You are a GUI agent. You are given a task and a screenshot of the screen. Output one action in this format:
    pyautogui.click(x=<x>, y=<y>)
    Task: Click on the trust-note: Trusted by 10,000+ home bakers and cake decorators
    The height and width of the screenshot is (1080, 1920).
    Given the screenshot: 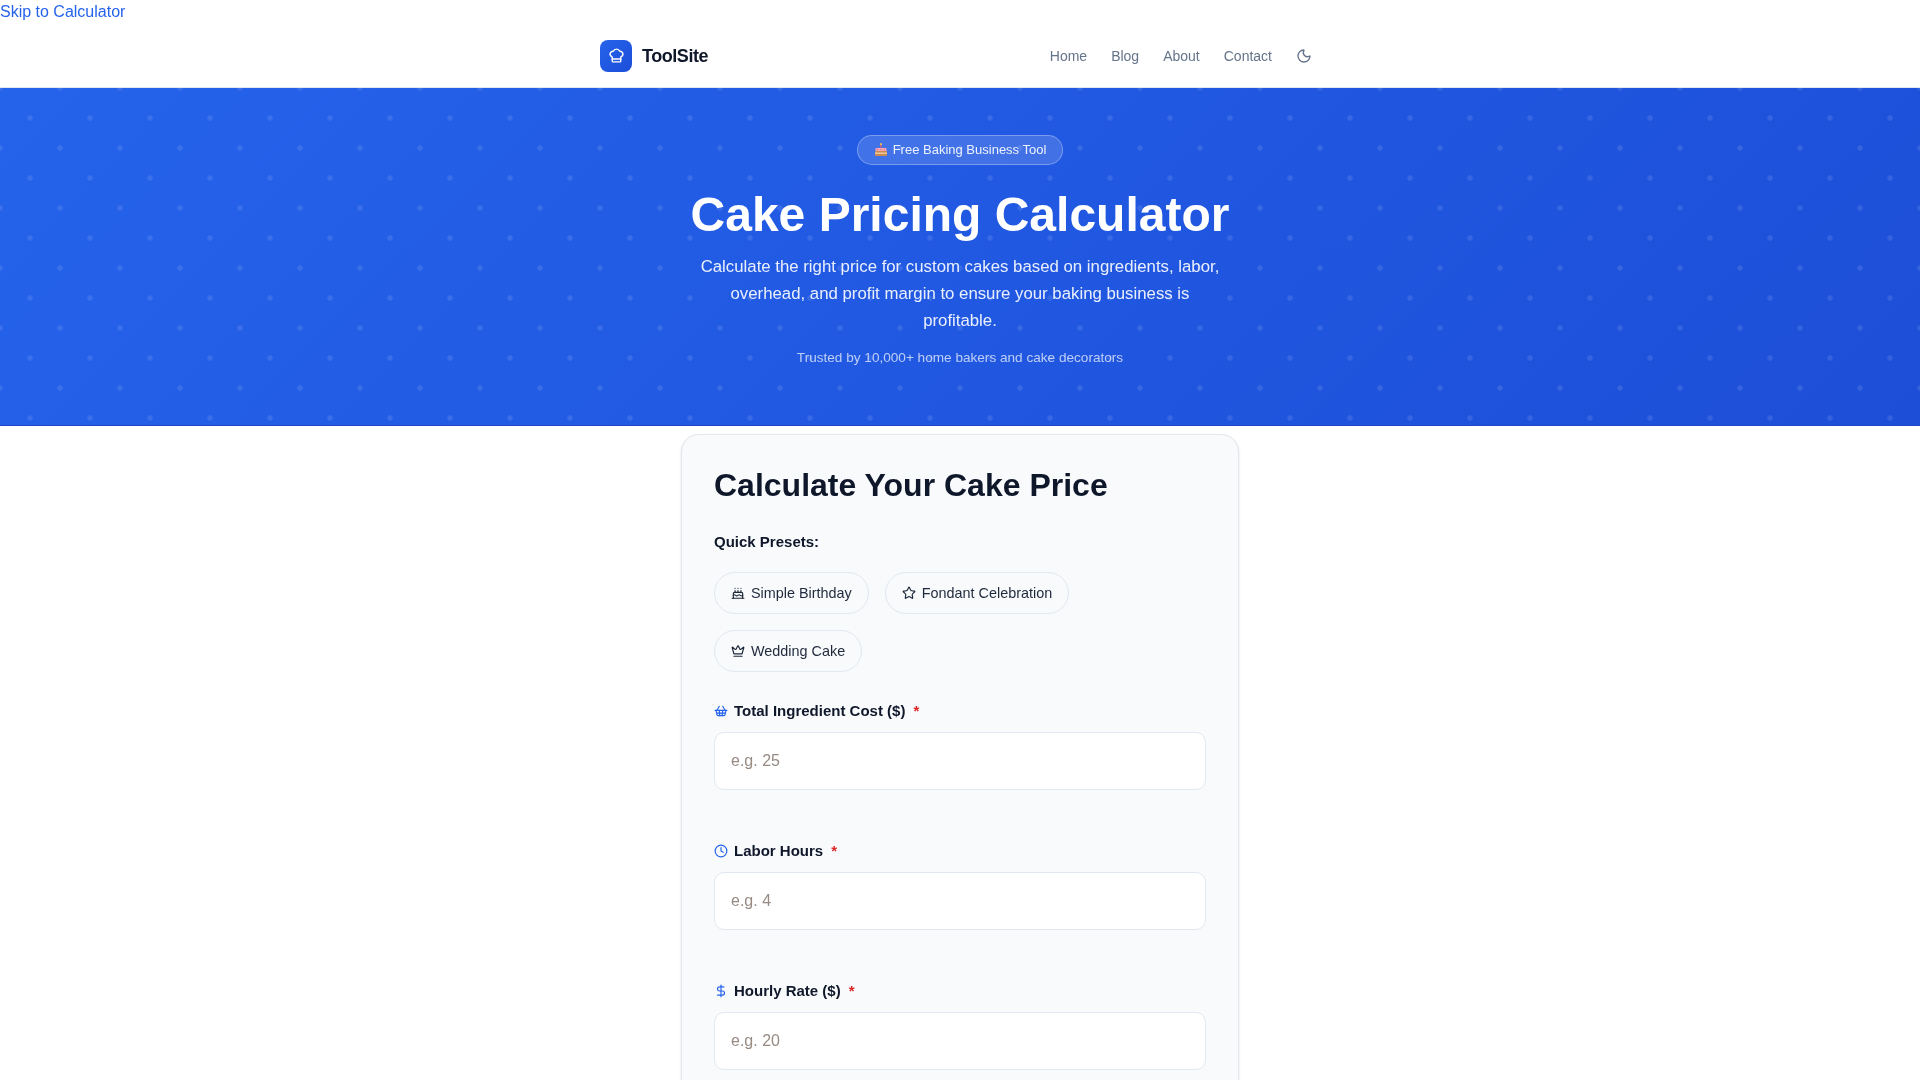 What is the action you would take?
    pyautogui.click(x=960, y=358)
    